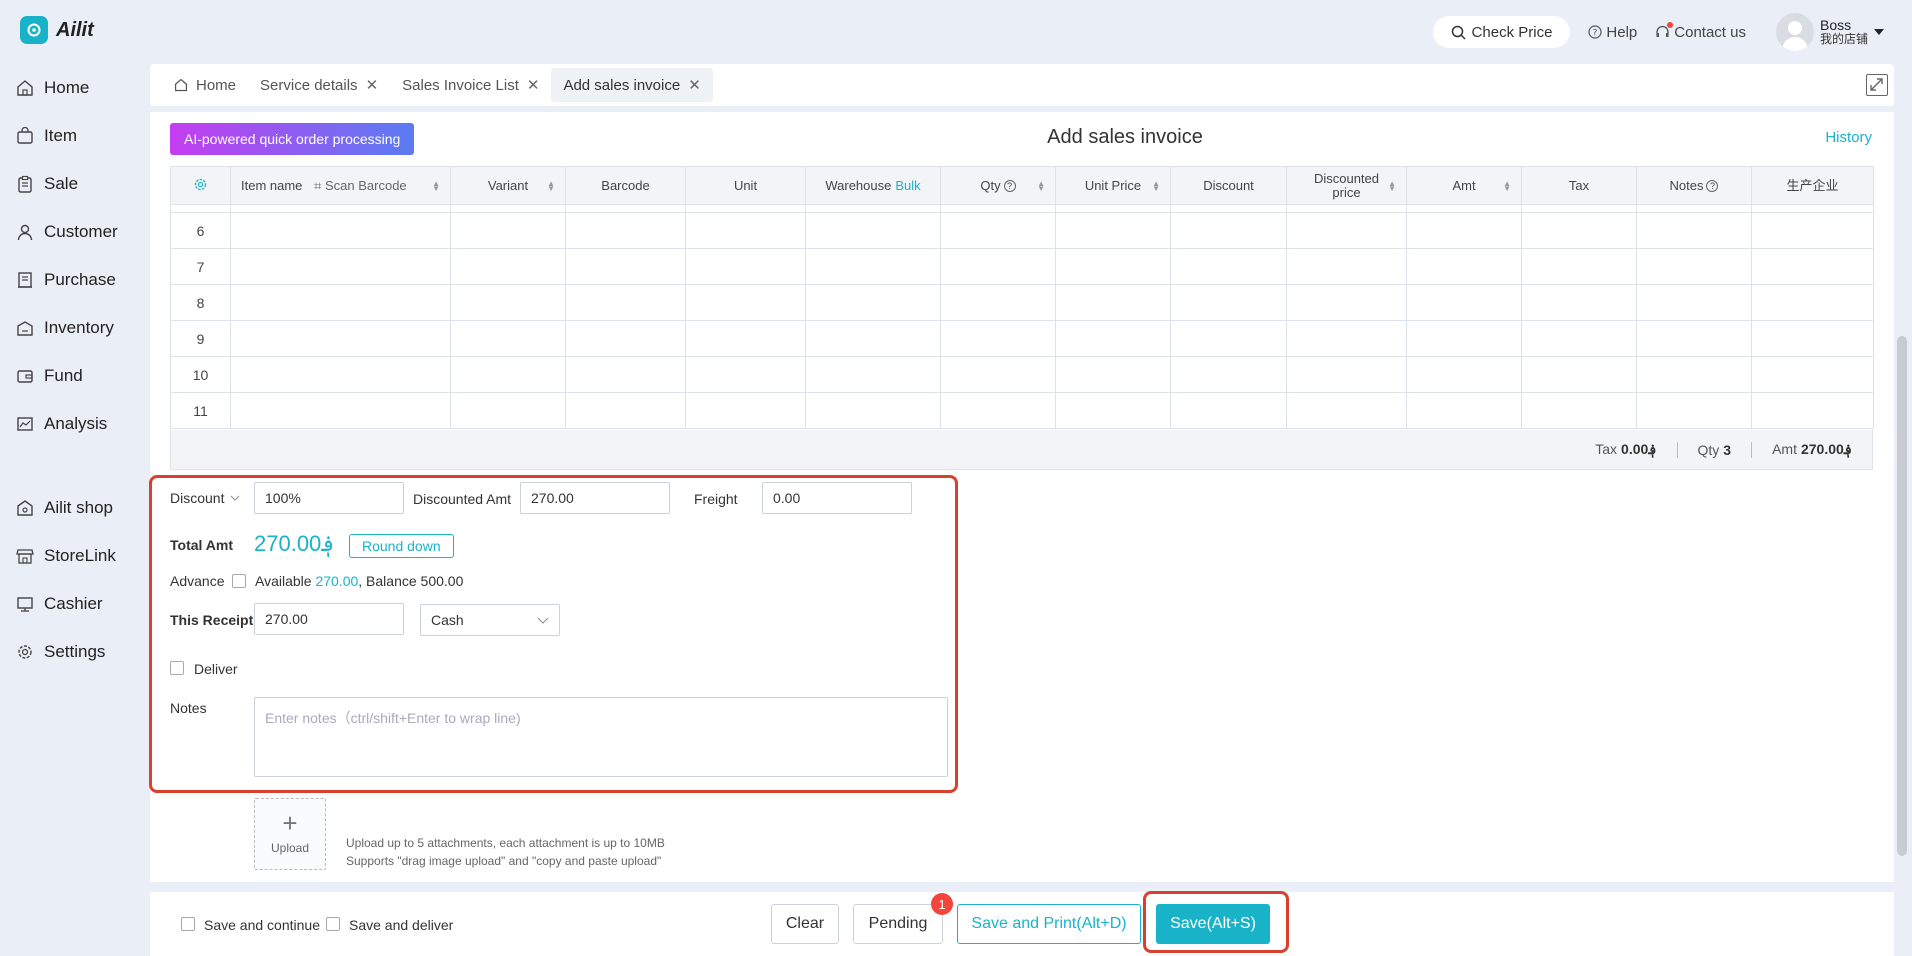 The height and width of the screenshot is (956, 1912). I want to click on unit-price-header: Unit Price ▲ ▼, so click(1113, 185).